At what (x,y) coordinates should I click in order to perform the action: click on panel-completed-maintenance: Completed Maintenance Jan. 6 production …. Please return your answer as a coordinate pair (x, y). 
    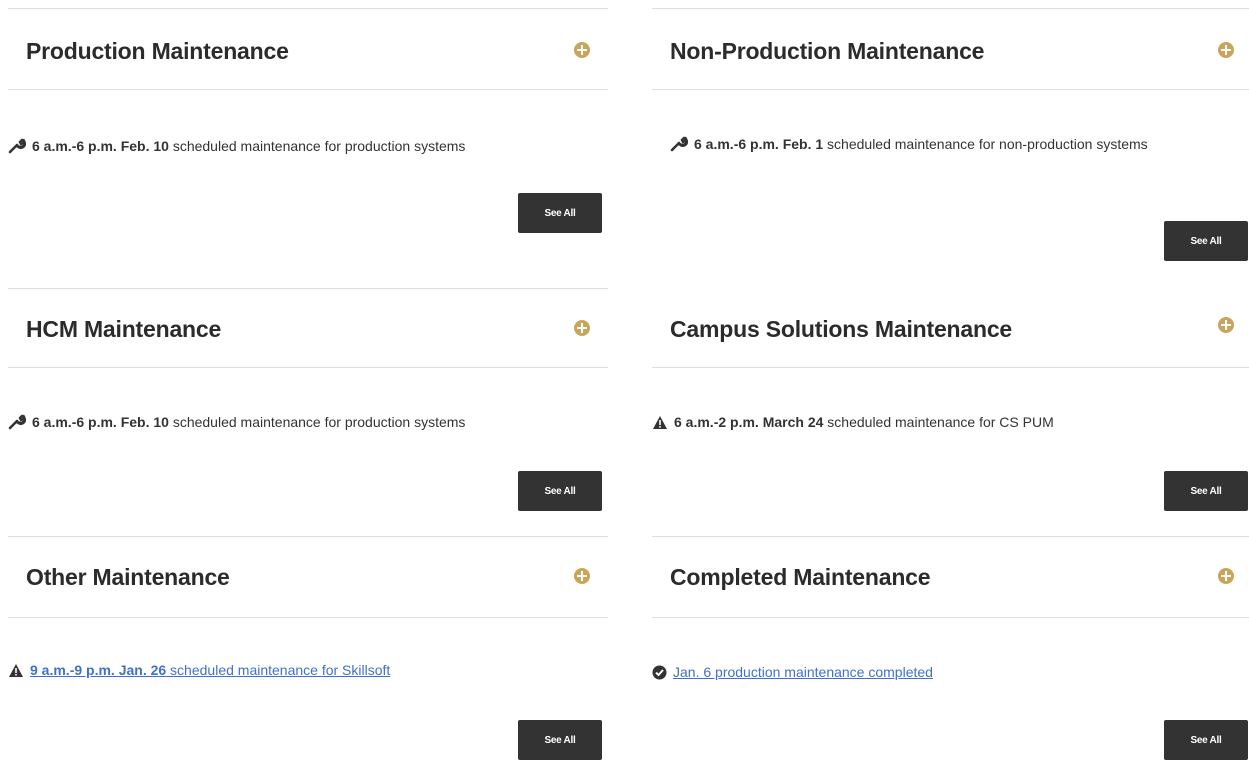
    Looking at the image, I should click on (950, 648).